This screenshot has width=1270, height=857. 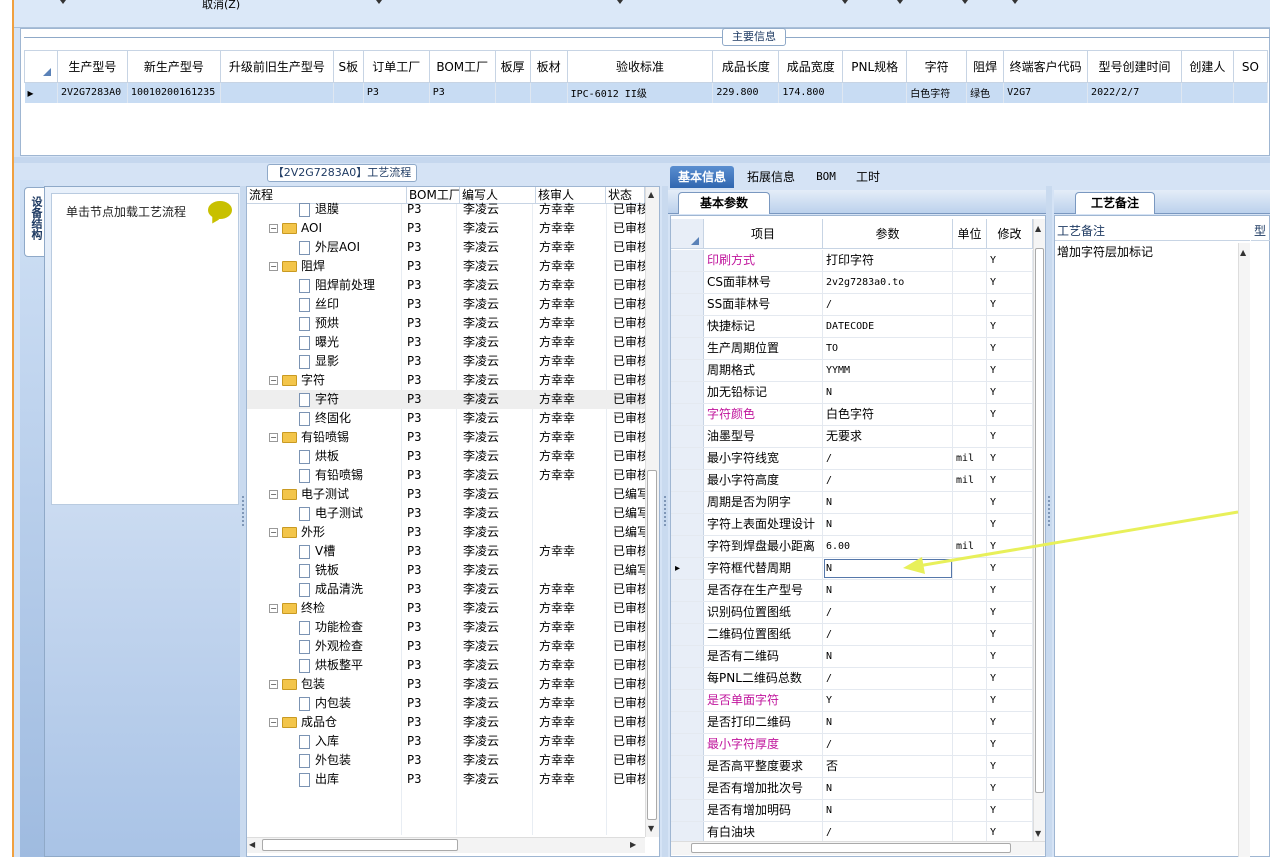 I want to click on annotation-arrow-icon, so click(x=1071, y=542).